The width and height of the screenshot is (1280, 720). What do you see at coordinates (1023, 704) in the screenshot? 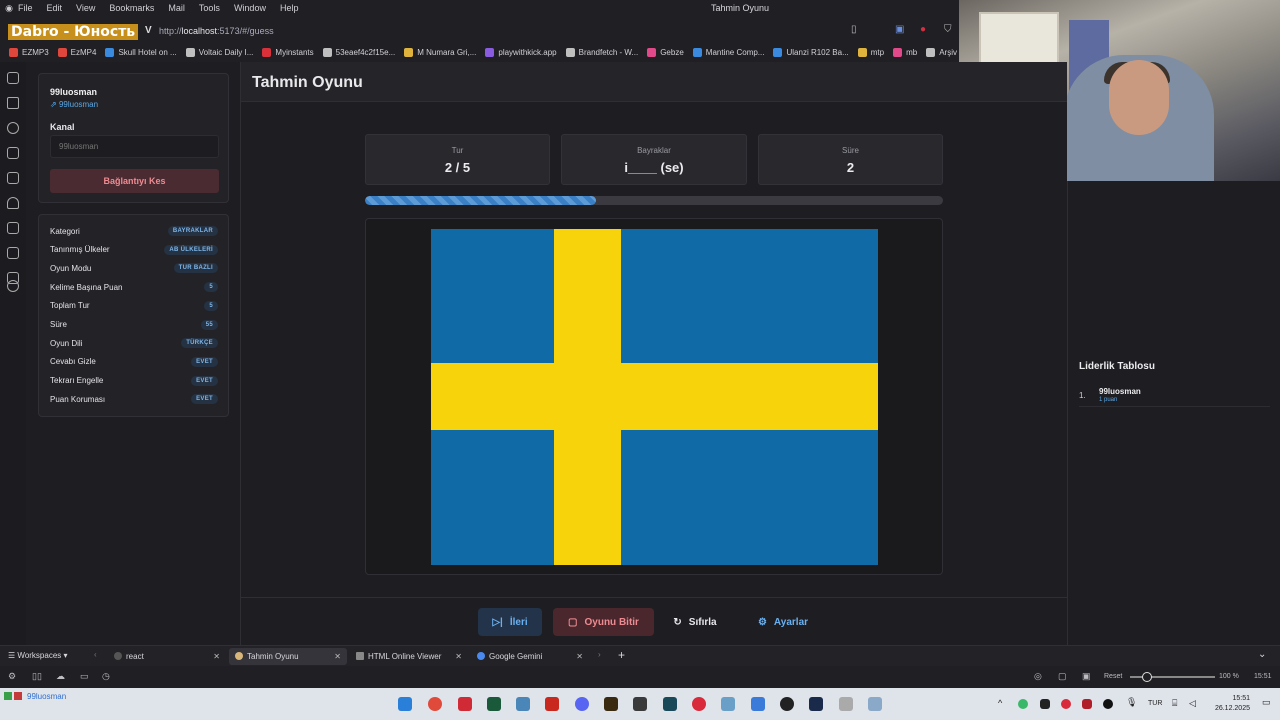
I see `tray-app-icon` at bounding box center [1023, 704].